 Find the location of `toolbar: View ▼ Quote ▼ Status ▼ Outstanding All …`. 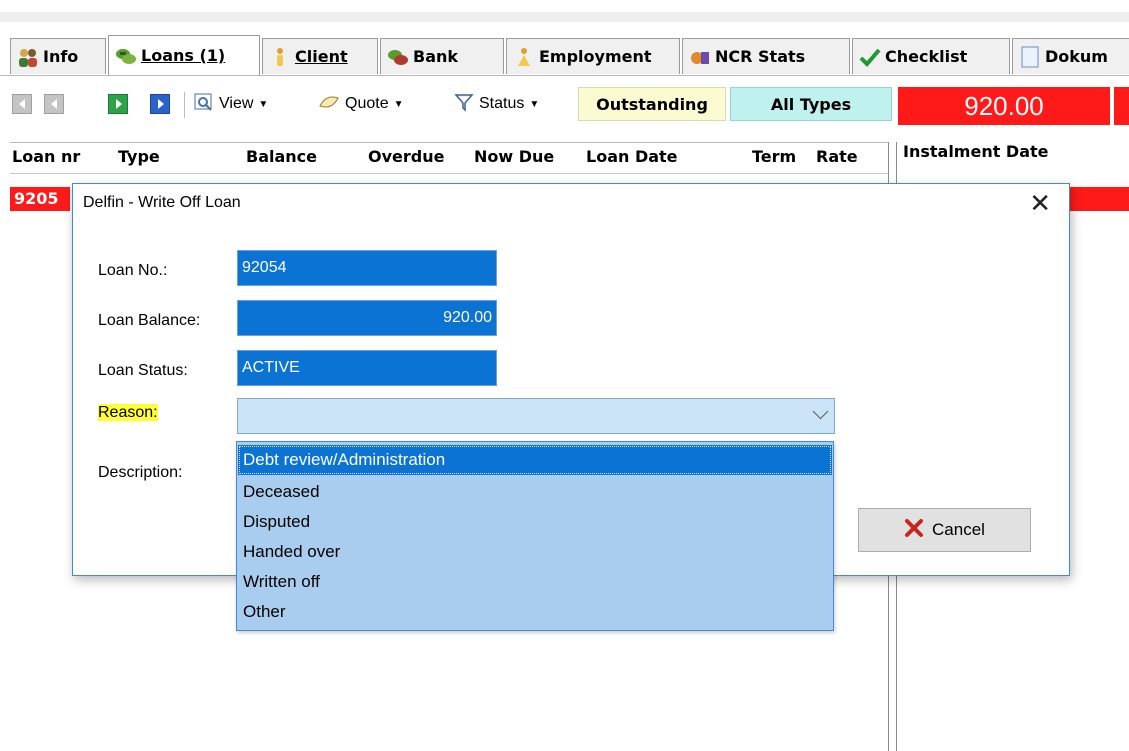

toolbar: View ▼ Quote ▼ Status ▼ Outstanding All … is located at coordinates (564, 105).